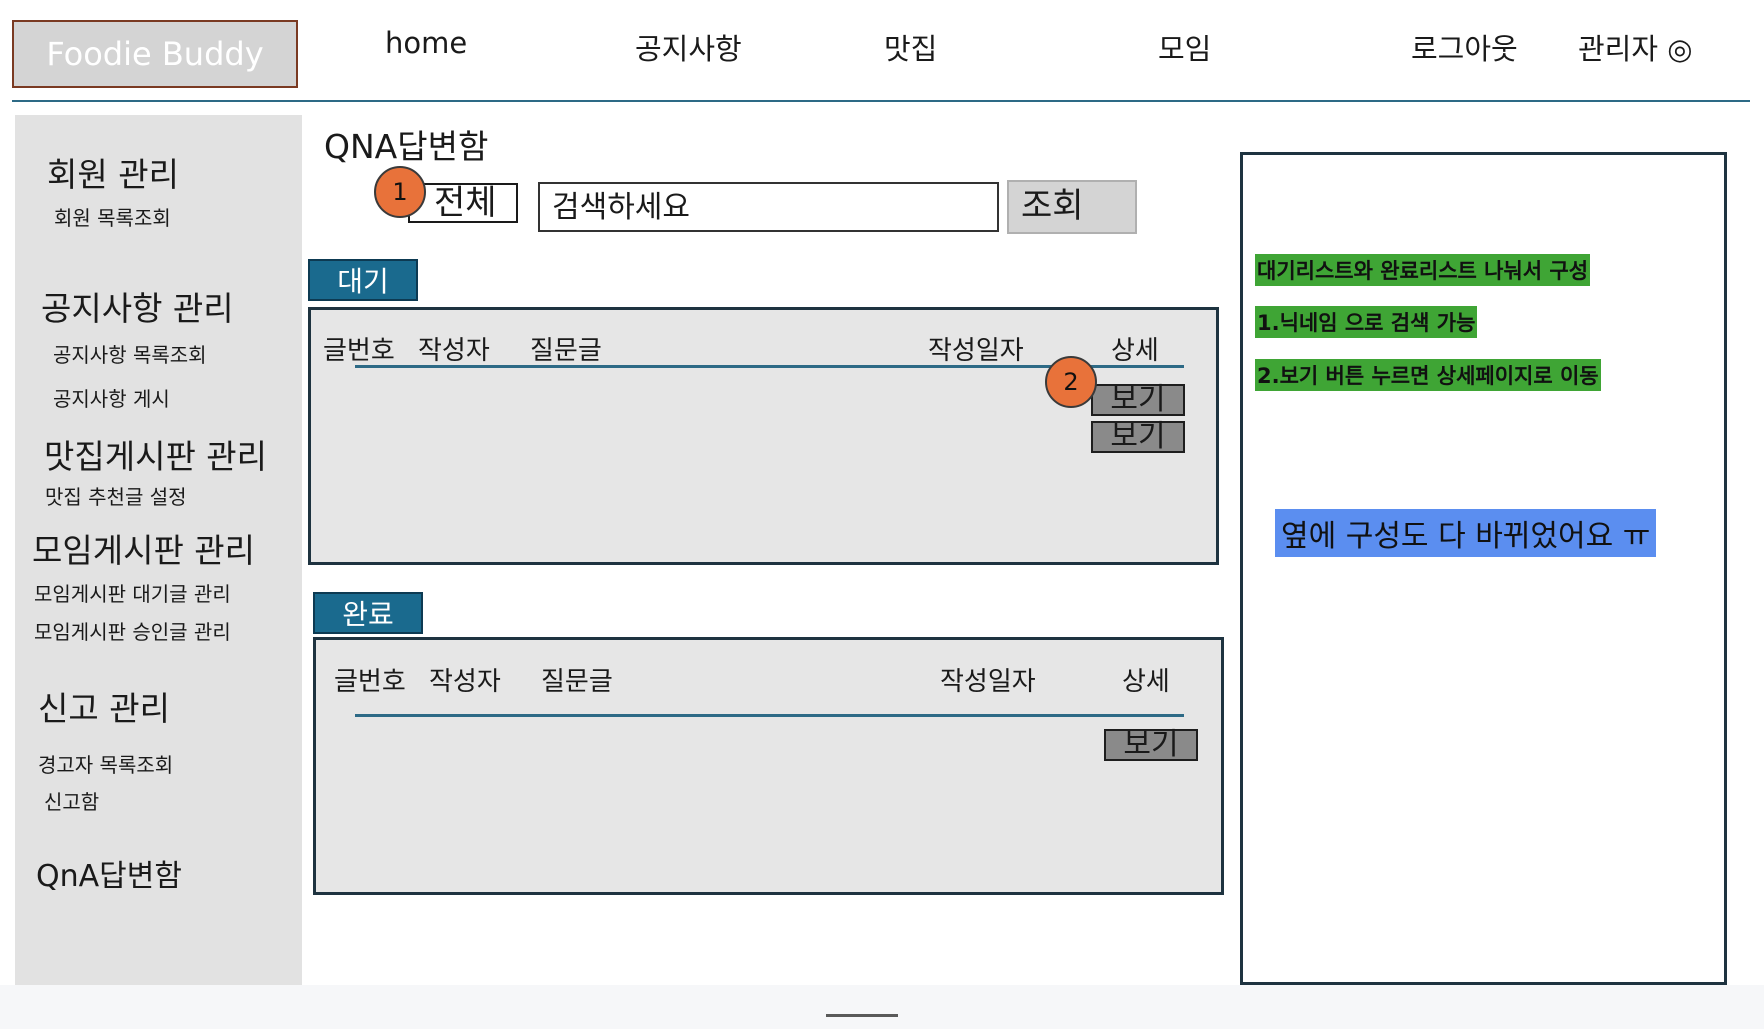 This screenshot has width=1764, height=1029. I want to click on pending-col-number: 글번호, so click(359, 351).